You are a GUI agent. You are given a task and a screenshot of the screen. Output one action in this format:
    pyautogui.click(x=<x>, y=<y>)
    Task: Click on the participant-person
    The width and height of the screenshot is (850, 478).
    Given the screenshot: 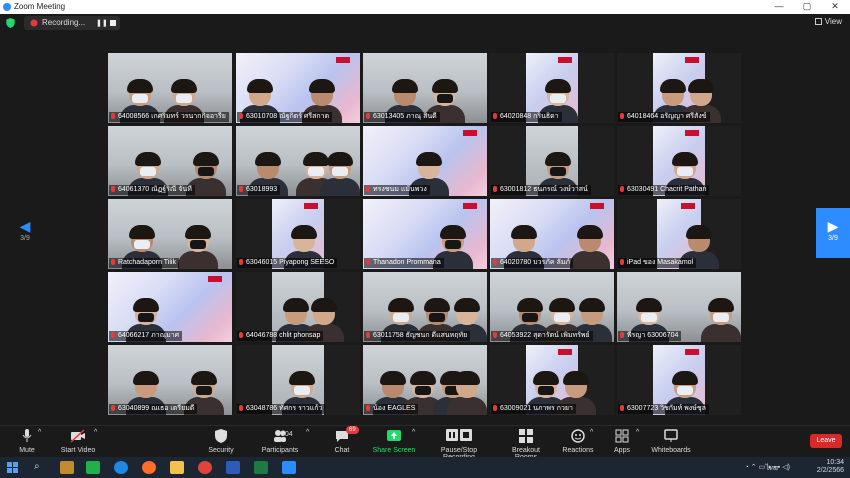 What is the action you would take?
    pyautogui.click(x=467, y=393)
    